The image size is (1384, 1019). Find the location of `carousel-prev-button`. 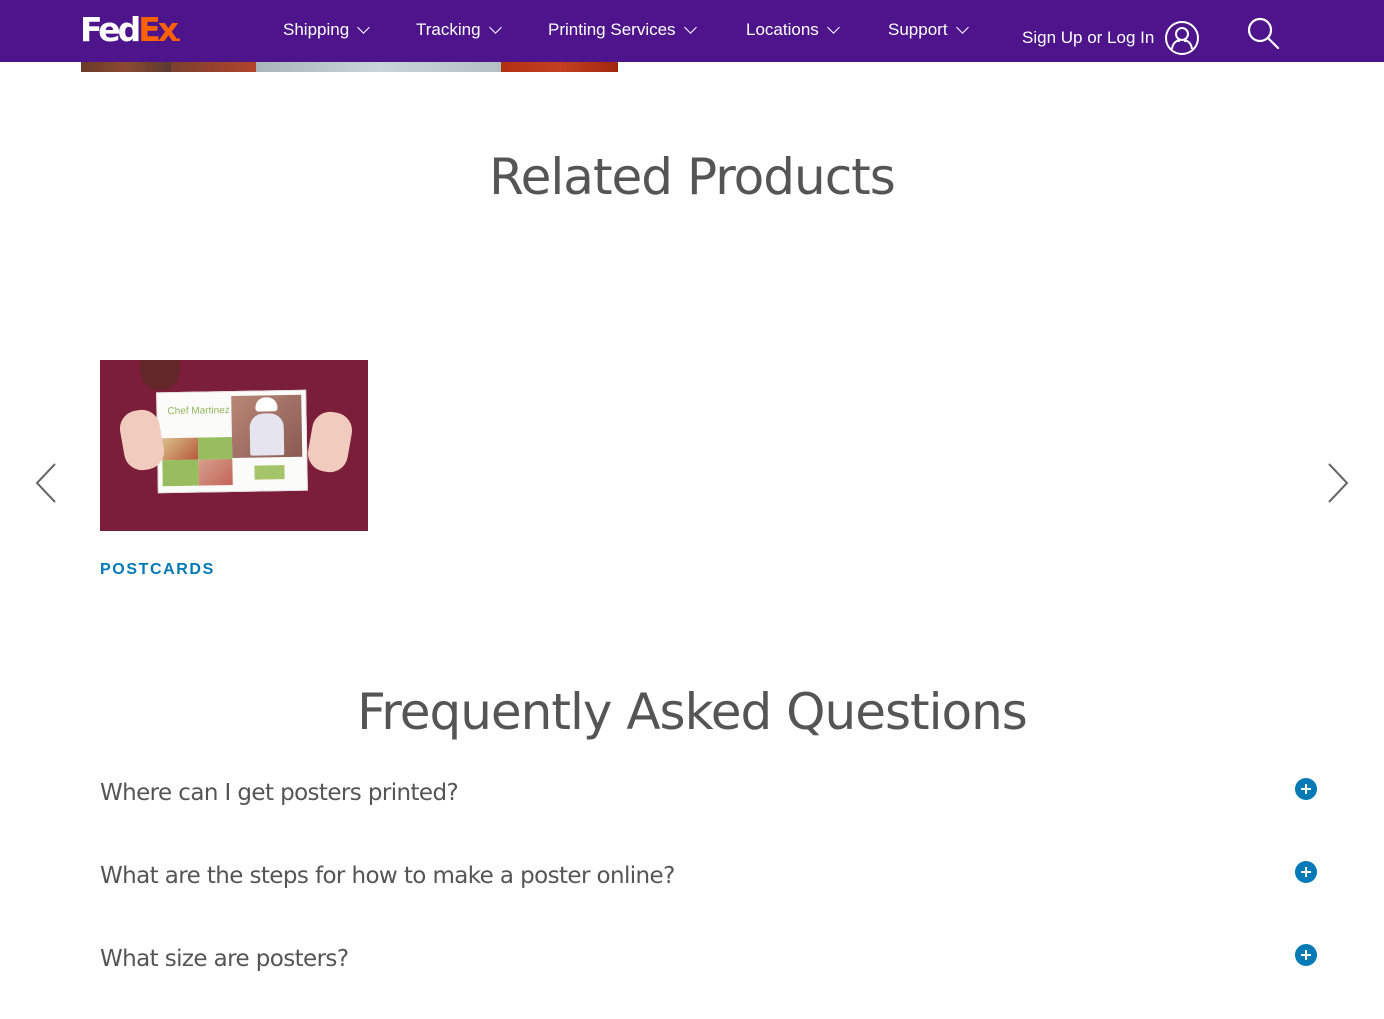

carousel-prev-button is located at coordinates (46, 483).